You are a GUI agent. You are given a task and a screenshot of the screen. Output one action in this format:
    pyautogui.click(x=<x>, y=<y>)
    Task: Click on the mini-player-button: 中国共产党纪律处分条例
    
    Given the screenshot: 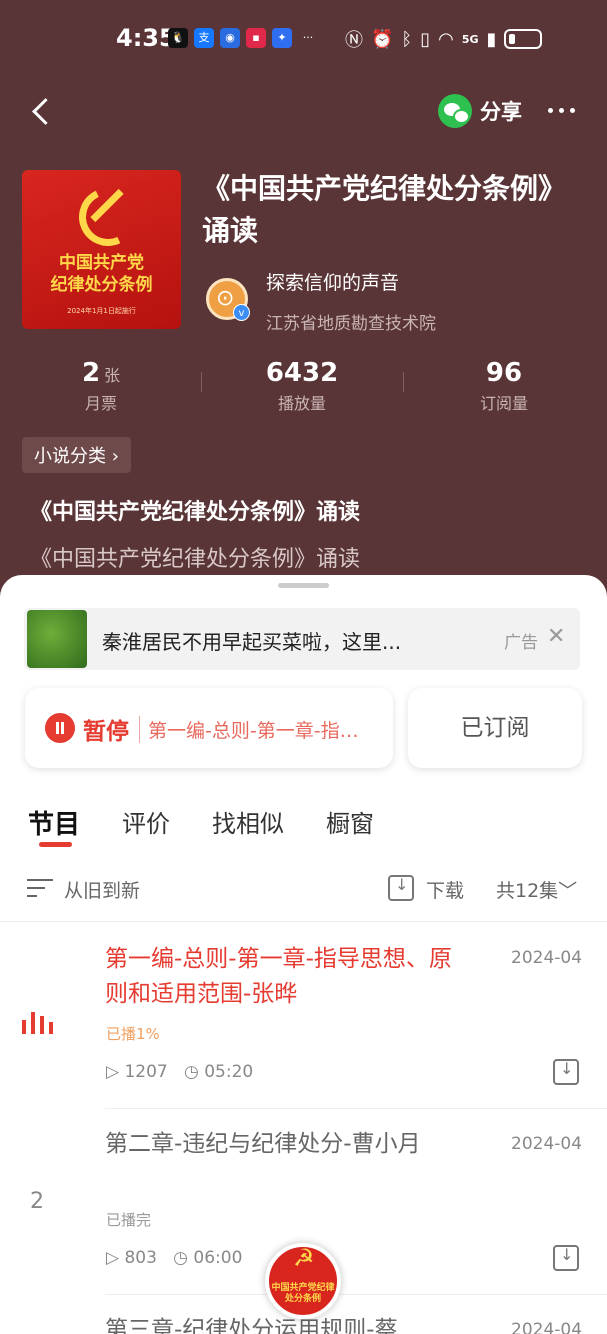 What is the action you would take?
    pyautogui.click(x=303, y=1281)
    